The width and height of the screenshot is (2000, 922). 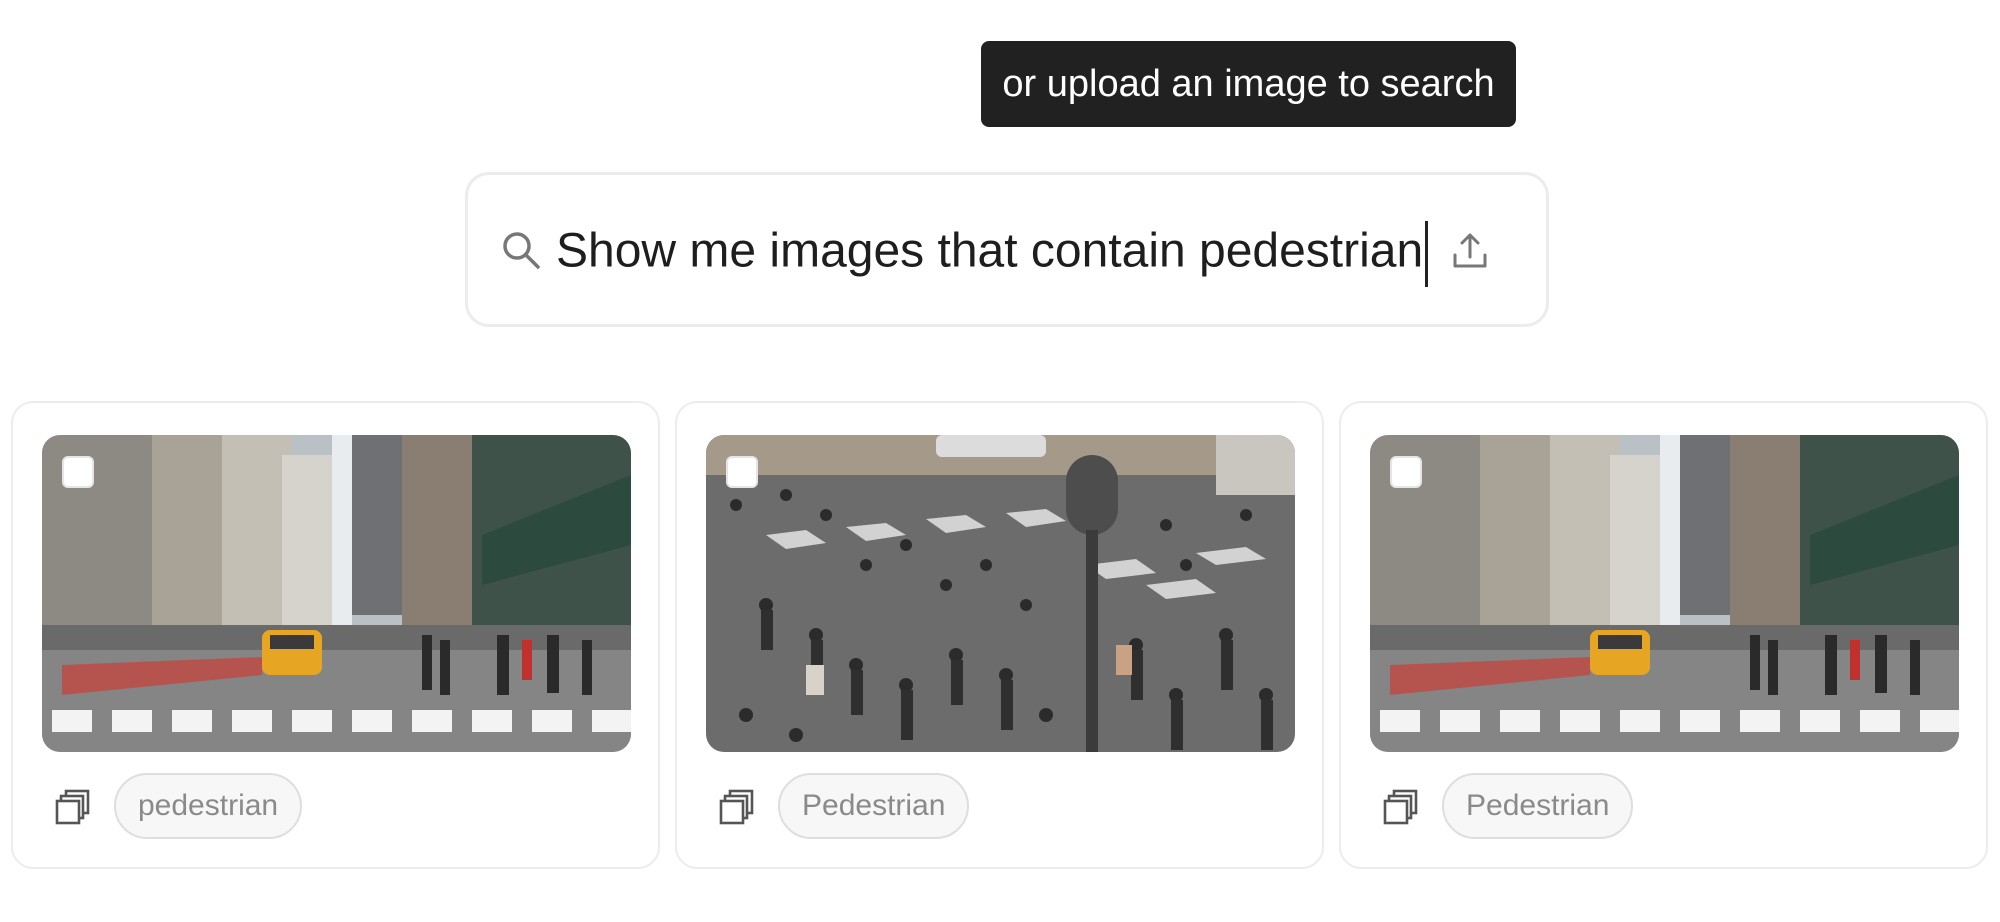 I want to click on upload-icon, so click(x=1470, y=251).